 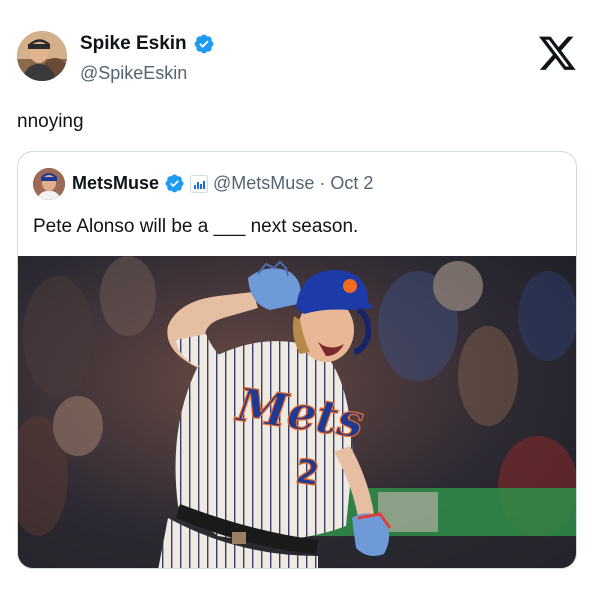 What do you see at coordinates (50, 121) in the screenshot?
I see `tweet-text: nnoying` at bounding box center [50, 121].